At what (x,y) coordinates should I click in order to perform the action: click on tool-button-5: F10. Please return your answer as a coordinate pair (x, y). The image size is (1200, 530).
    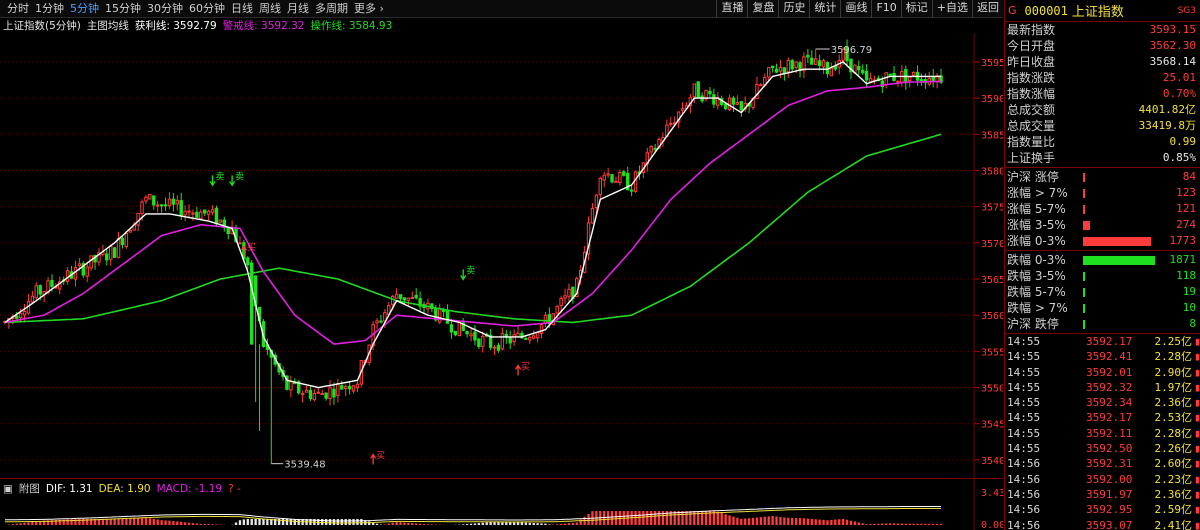
    Looking at the image, I should click on (885, 9).